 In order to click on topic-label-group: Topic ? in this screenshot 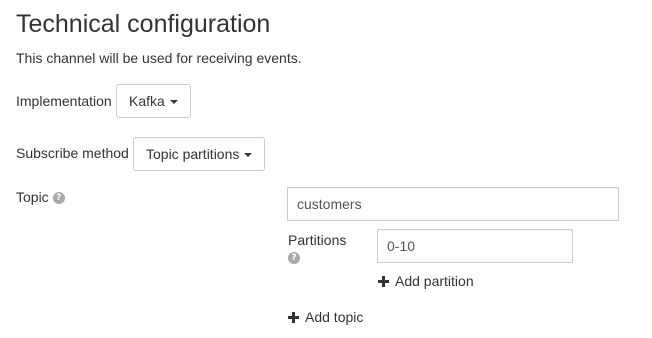, I will do `click(40, 197)`.